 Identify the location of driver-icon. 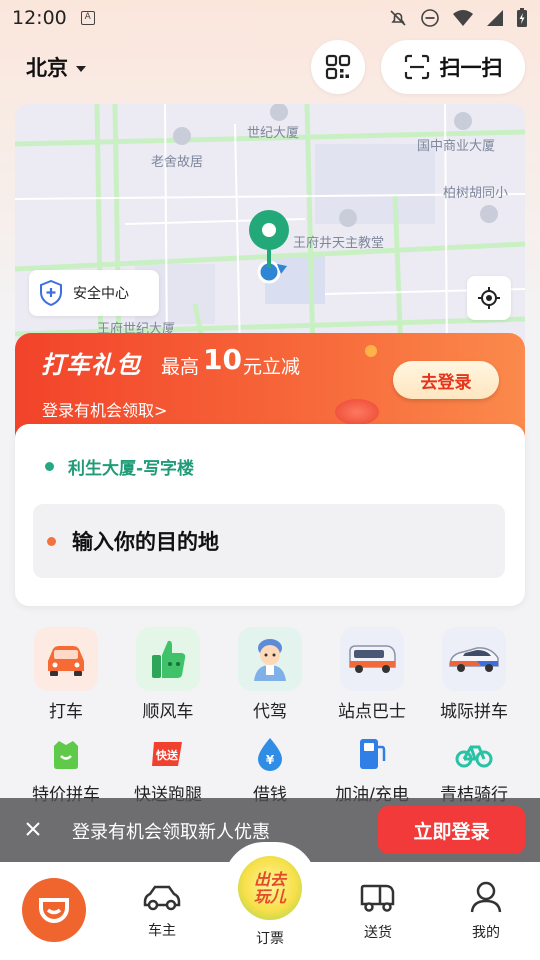
(270, 659).